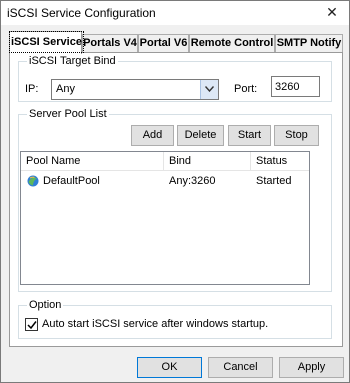 The width and height of the screenshot is (350, 383). I want to click on pool-list-header: Pool Name Bind Status, so click(165, 161).